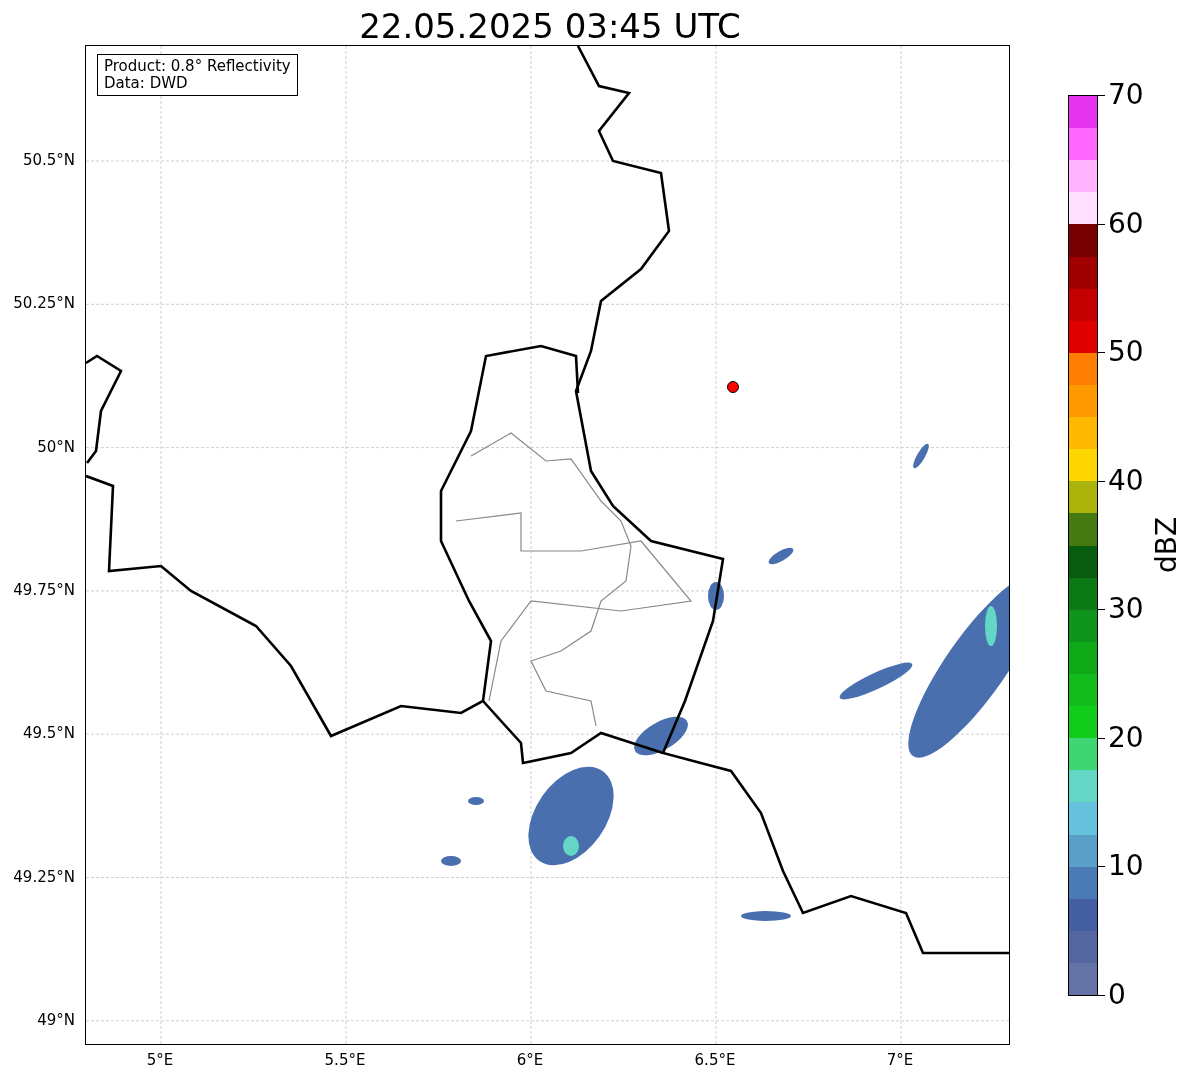  I want to click on longitude-label: 6°E, so click(530, 1060).